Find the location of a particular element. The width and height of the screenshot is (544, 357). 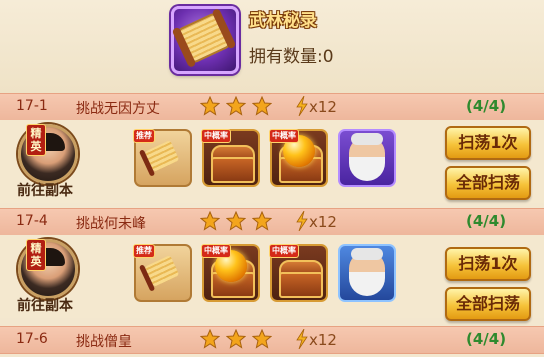

white-beard-boss-icon is located at coordinates (367, 157).